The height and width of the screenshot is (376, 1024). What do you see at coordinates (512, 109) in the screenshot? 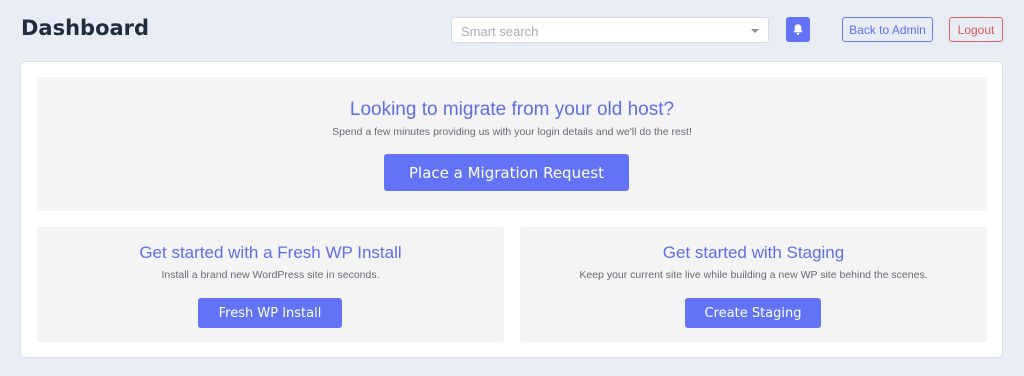
I see `migration-heading: Looking to migrate from your old host?` at bounding box center [512, 109].